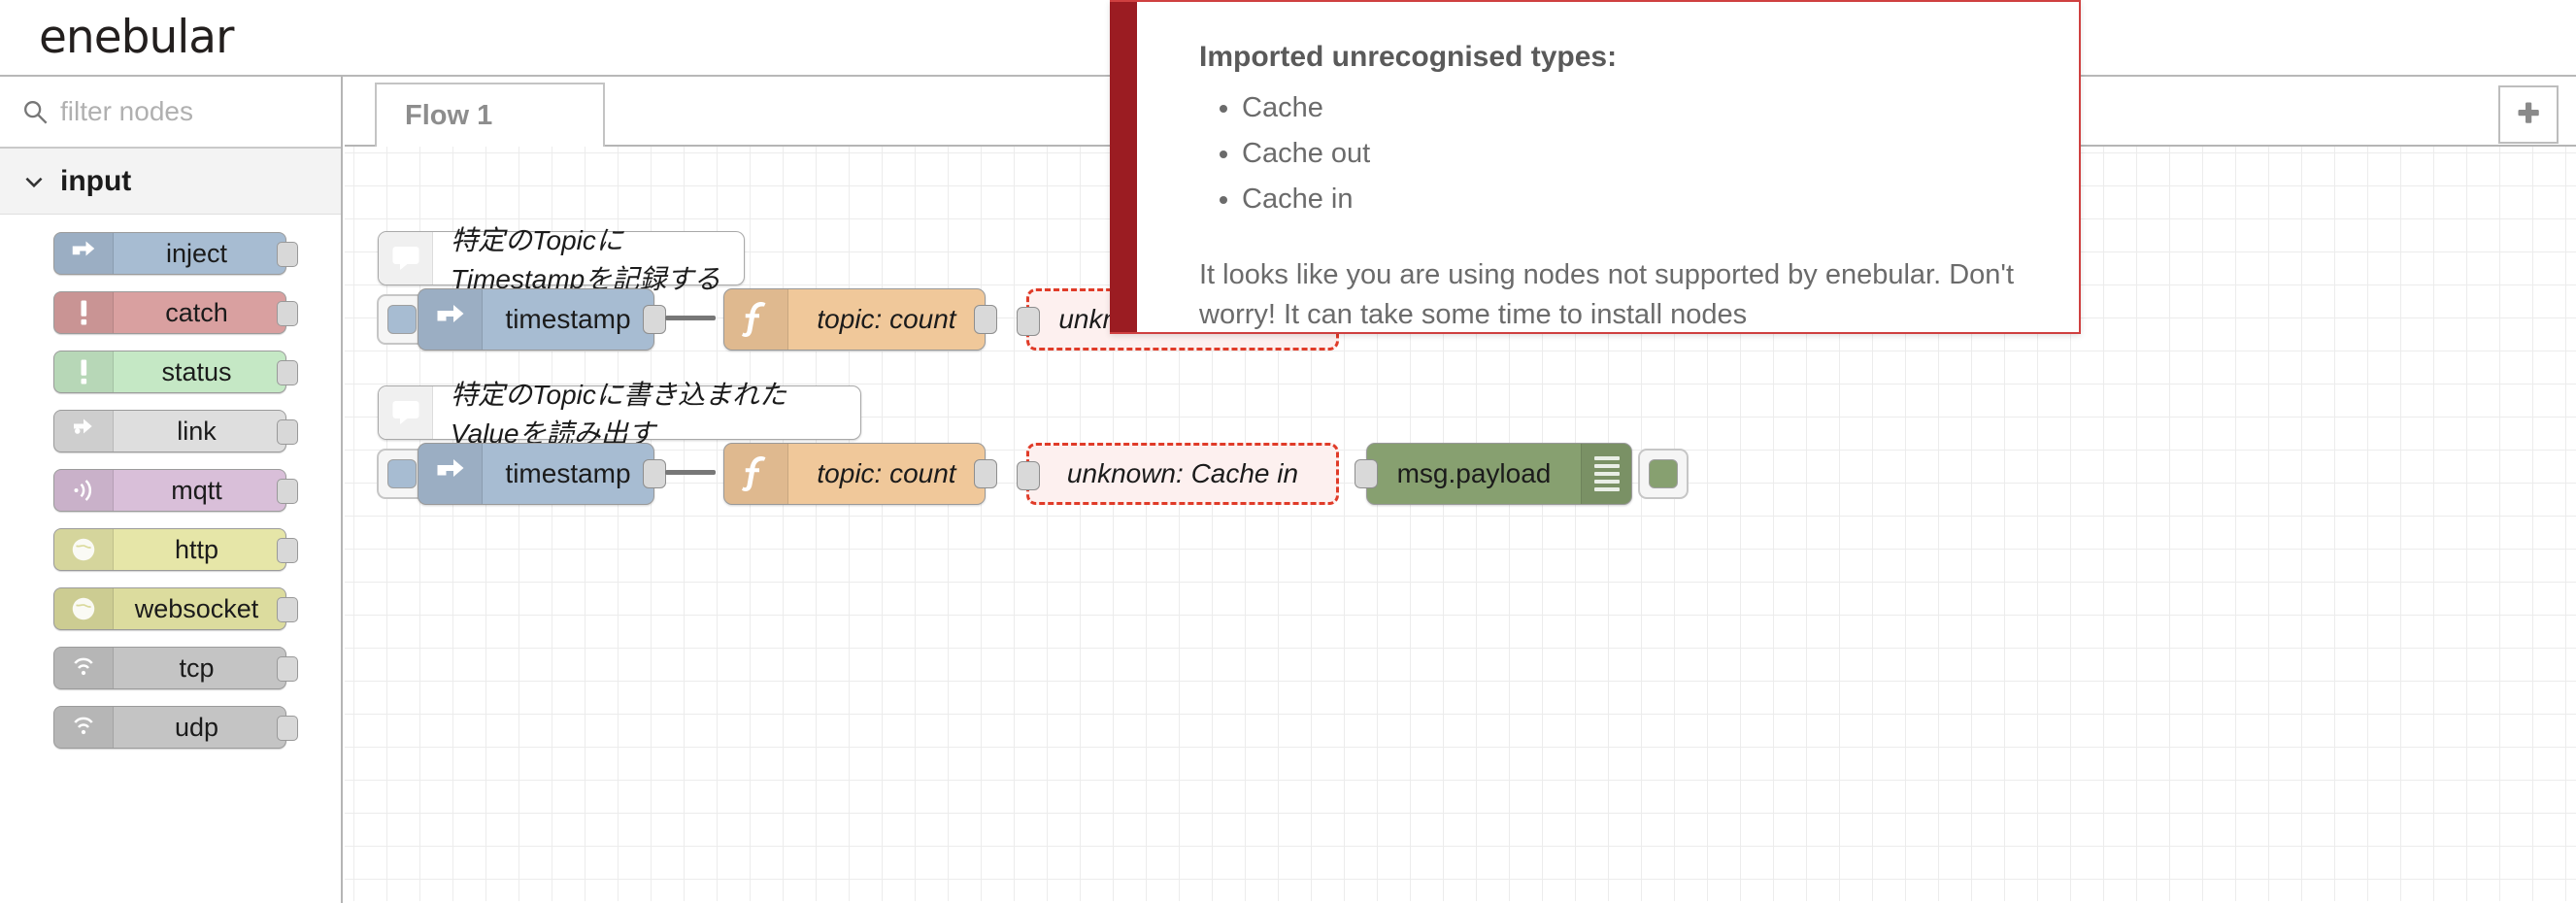  I want to click on comment-node-1: 特定のTopicにTimestampを記録する, so click(561, 259).